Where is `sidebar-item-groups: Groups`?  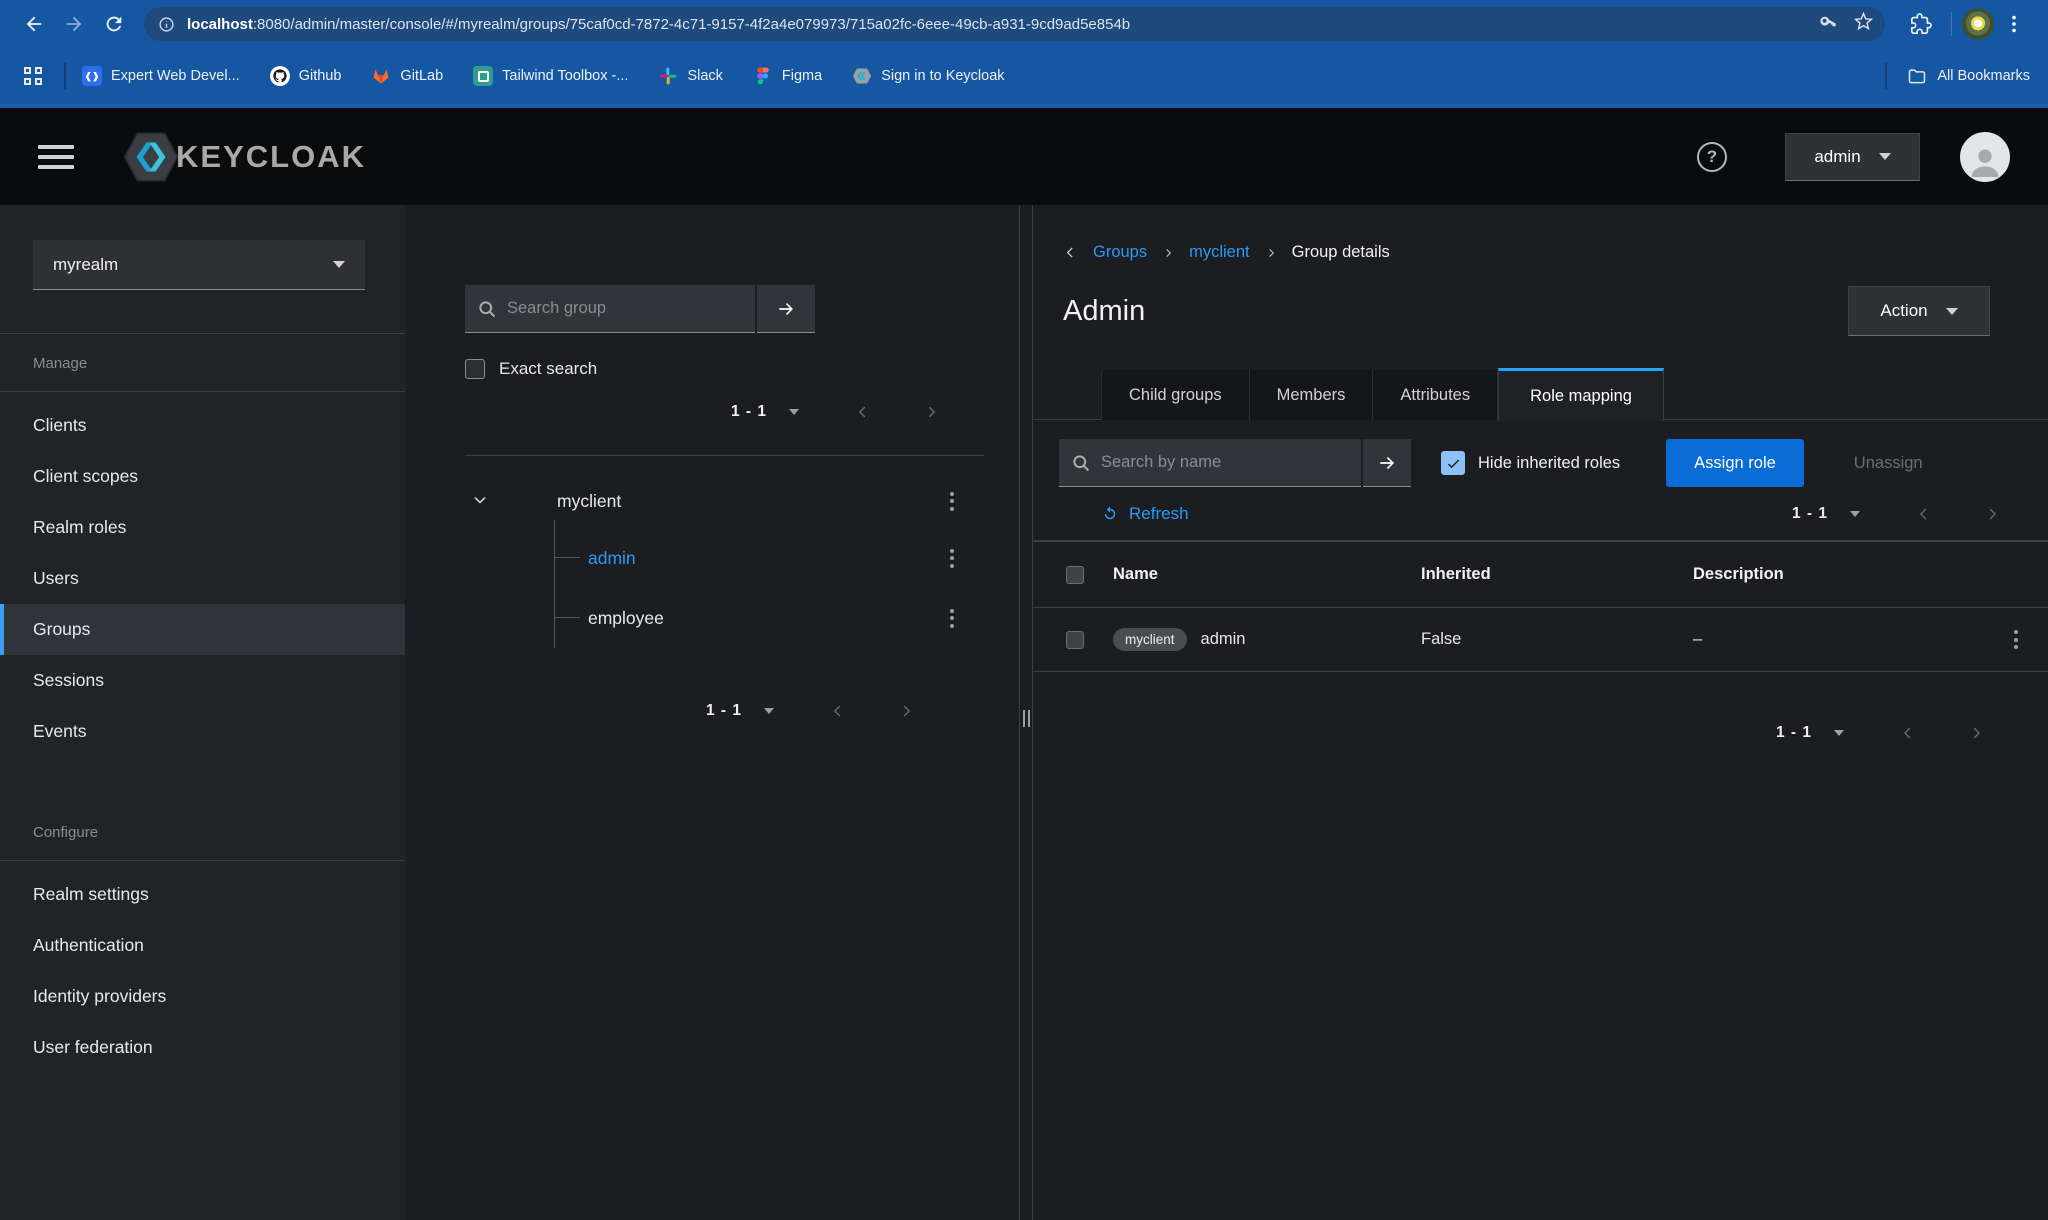
sidebar-item-groups: Groups is located at coordinates (202, 629).